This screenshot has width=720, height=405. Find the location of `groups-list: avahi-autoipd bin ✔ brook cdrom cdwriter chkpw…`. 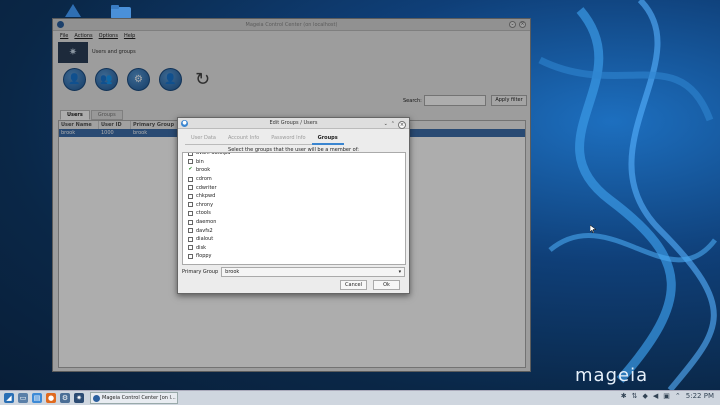

groups-list: avahi-autoipd bin ✔ brook cdrom cdwriter chkpw… is located at coordinates (294, 208).